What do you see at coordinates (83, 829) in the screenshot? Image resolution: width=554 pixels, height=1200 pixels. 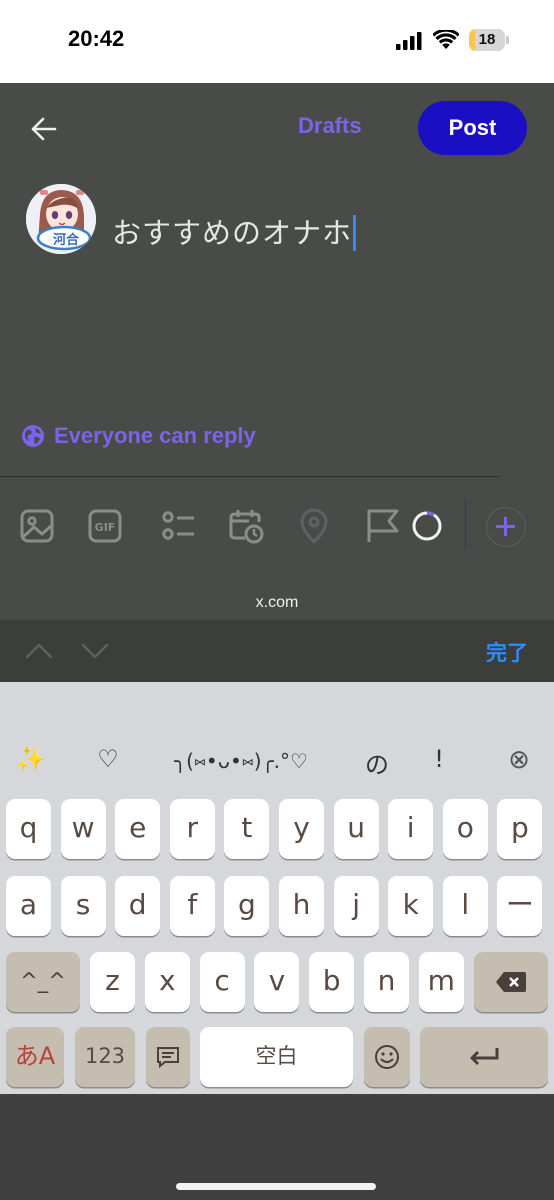 I see `key-w: w` at bounding box center [83, 829].